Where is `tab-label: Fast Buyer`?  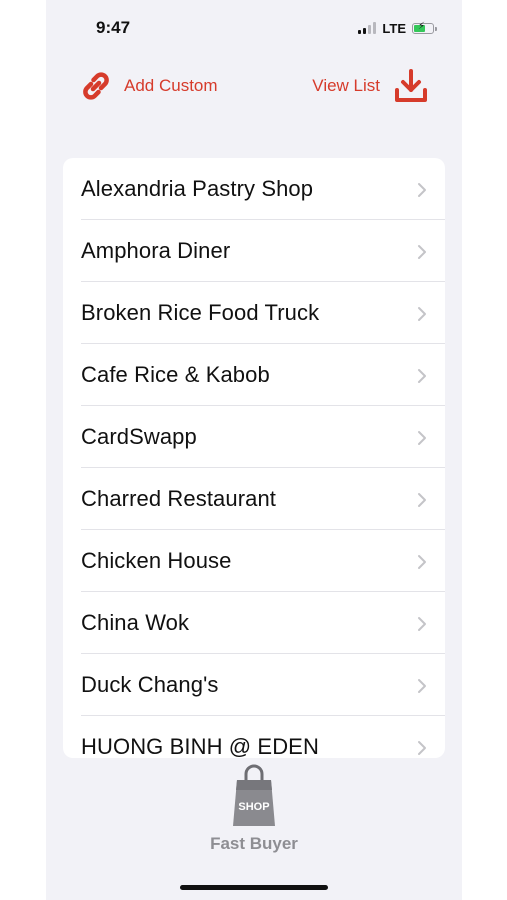
tab-label: Fast Buyer is located at coordinates (254, 843).